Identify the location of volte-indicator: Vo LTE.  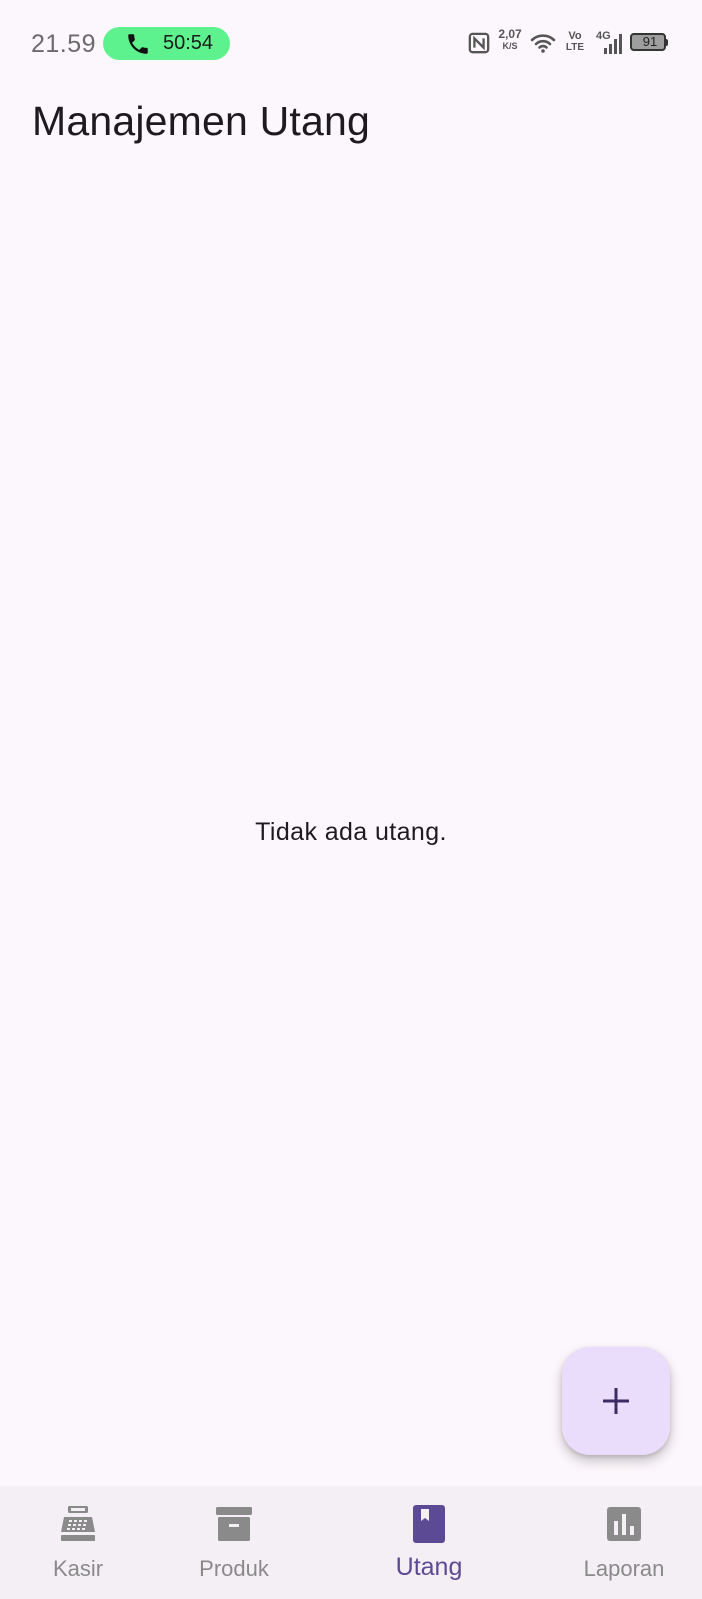
(575, 42).